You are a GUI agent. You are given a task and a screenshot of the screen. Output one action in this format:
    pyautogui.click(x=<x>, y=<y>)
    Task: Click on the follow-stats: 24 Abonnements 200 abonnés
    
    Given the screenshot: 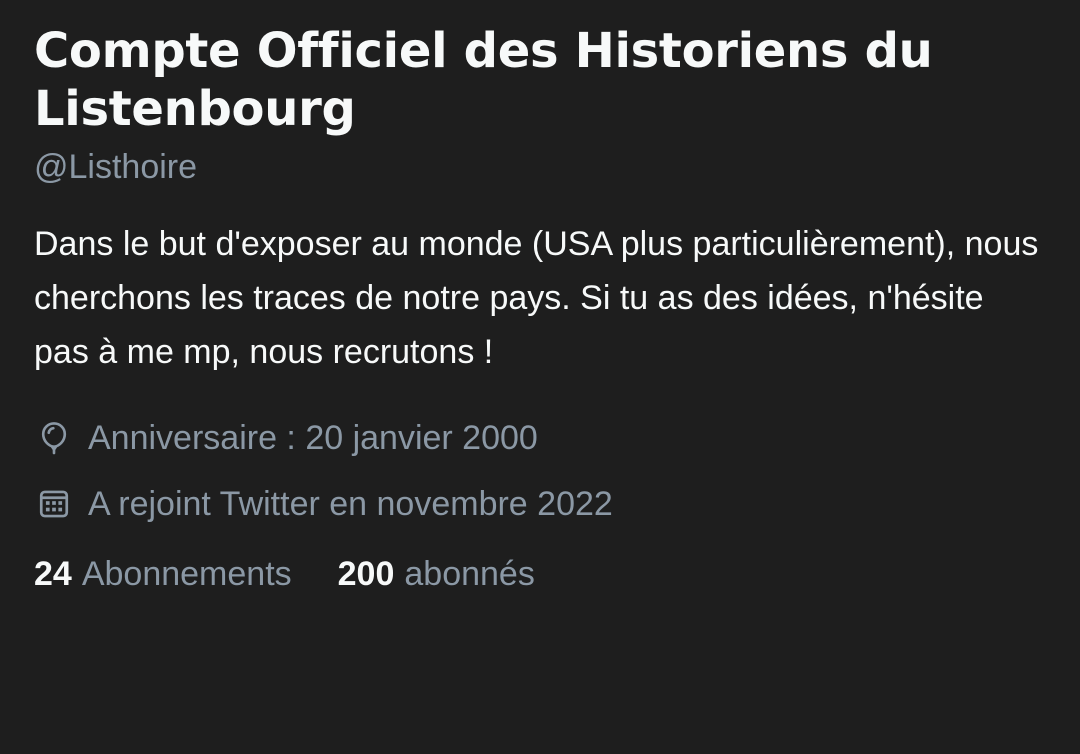 What is the action you would take?
    pyautogui.click(x=544, y=574)
    